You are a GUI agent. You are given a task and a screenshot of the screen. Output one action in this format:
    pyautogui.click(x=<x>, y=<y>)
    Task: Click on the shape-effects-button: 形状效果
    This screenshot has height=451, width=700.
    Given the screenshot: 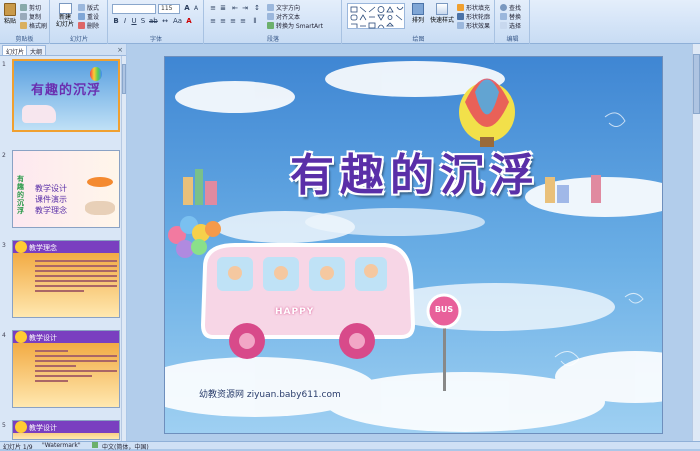 What is the action you would take?
    pyautogui.click(x=473, y=25)
    